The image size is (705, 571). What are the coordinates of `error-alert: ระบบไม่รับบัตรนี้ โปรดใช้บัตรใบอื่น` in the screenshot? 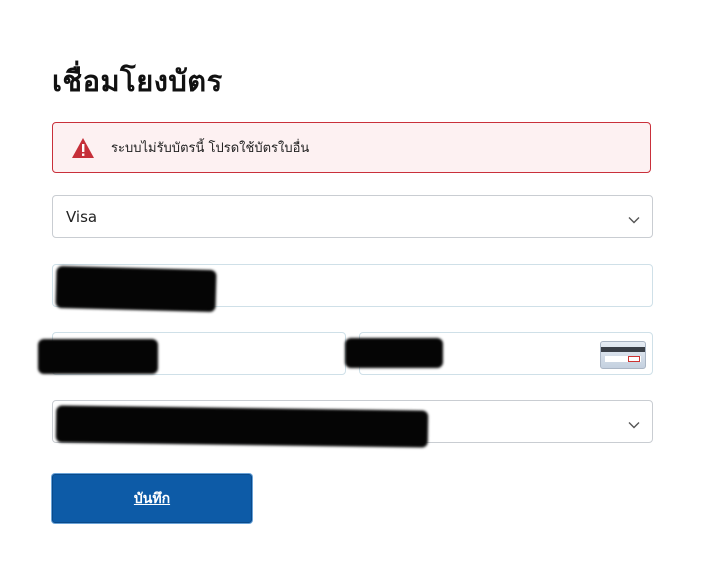 It's located at (351, 147).